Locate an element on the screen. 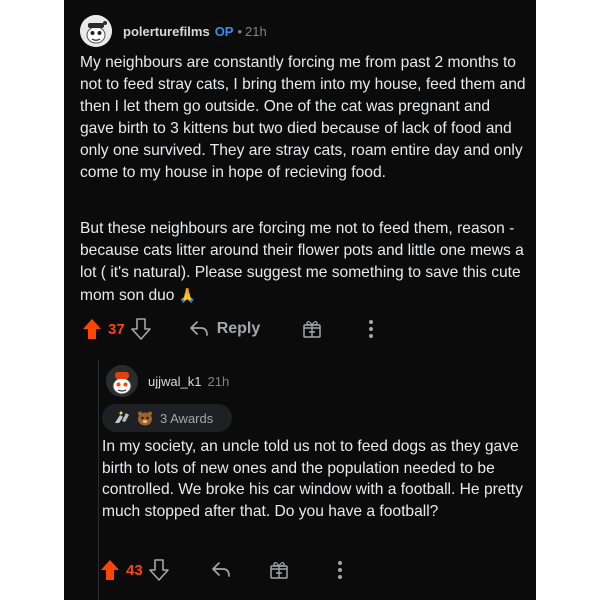 Image resolution: width=600 pixels, height=600 pixels. comment-action-bar: 43 is located at coordinates (221, 570).